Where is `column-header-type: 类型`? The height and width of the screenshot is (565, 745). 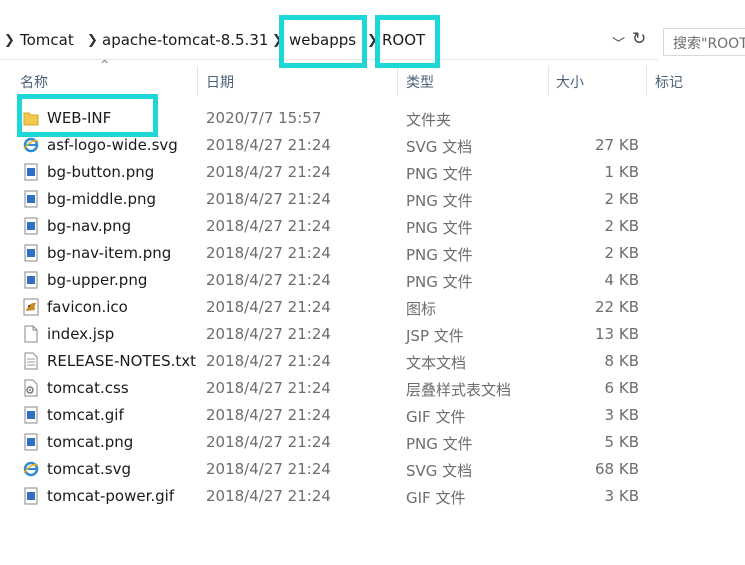
column-header-type: 类型 is located at coordinates (420, 82).